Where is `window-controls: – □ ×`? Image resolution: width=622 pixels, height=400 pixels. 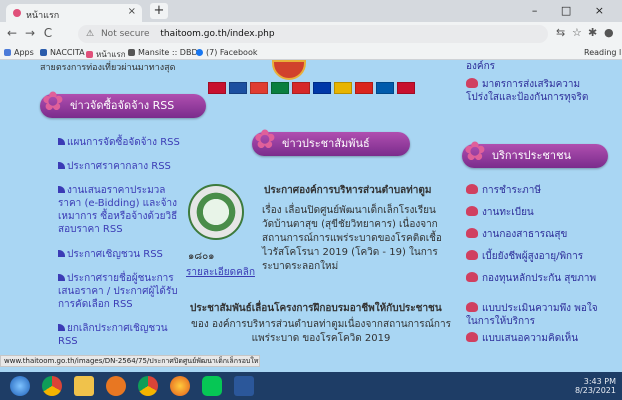 window-controls: – □ × is located at coordinates (573, 10).